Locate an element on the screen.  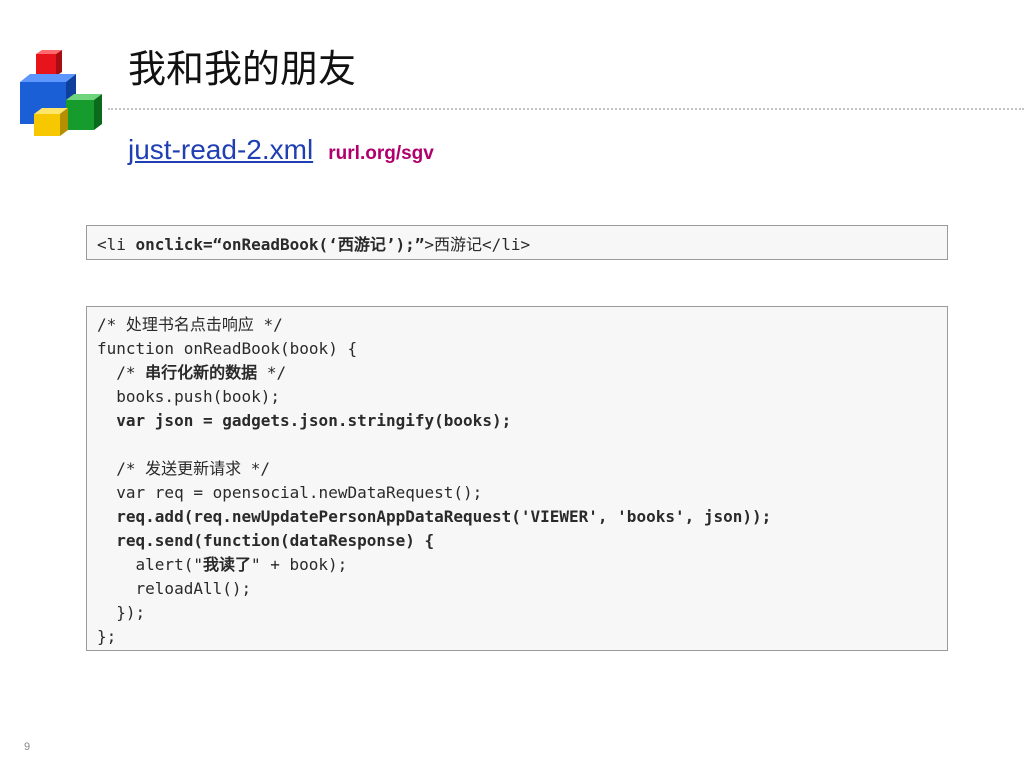
code-segment: /* is located at coordinates (121, 372).